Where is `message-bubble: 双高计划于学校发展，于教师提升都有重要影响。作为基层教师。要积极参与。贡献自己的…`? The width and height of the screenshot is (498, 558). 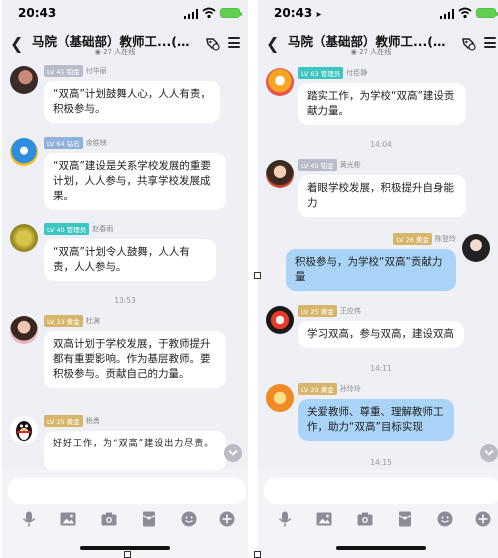 message-bubble: 双高计划于学校发展，于教师提升都有重要影响。作为基层教师。要积极参与。贡献自己的… is located at coordinates (135, 359).